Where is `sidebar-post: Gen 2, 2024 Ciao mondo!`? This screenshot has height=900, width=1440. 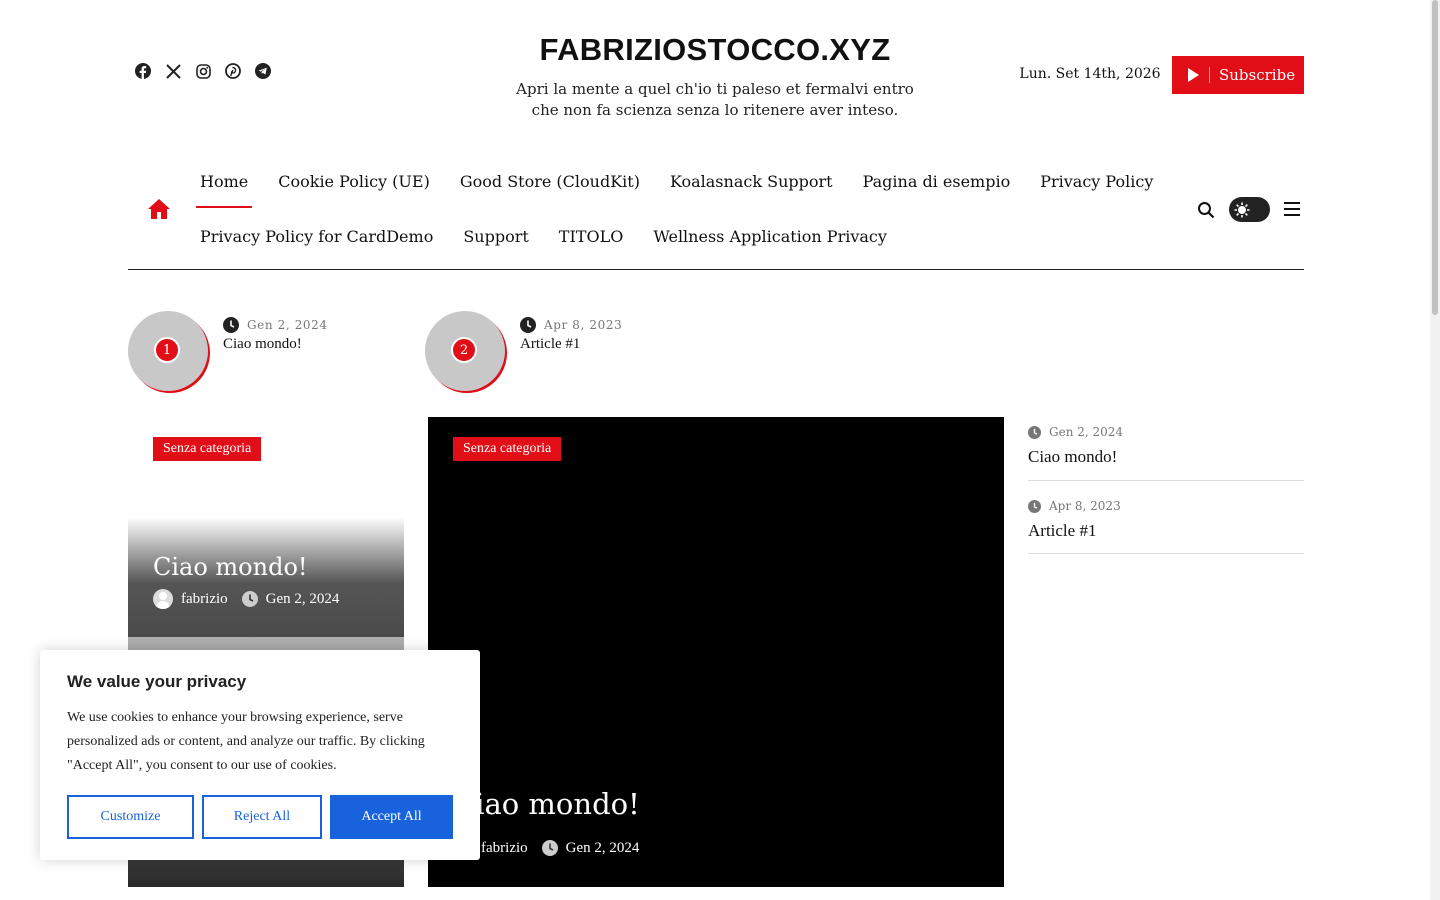
sidebar-post: Gen 2, 2024 Ciao mondo! is located at coordinates (1166, 453).